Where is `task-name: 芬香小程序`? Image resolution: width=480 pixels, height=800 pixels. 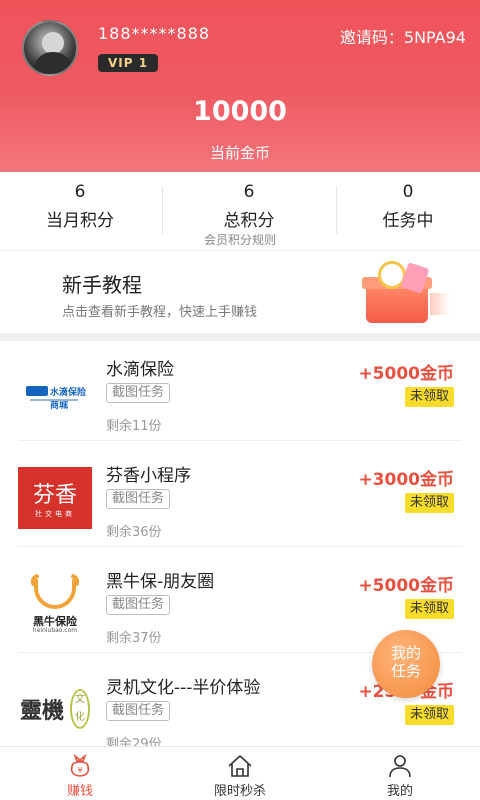 task-name: 芬香小程序 is located at coordinates (148, 476).